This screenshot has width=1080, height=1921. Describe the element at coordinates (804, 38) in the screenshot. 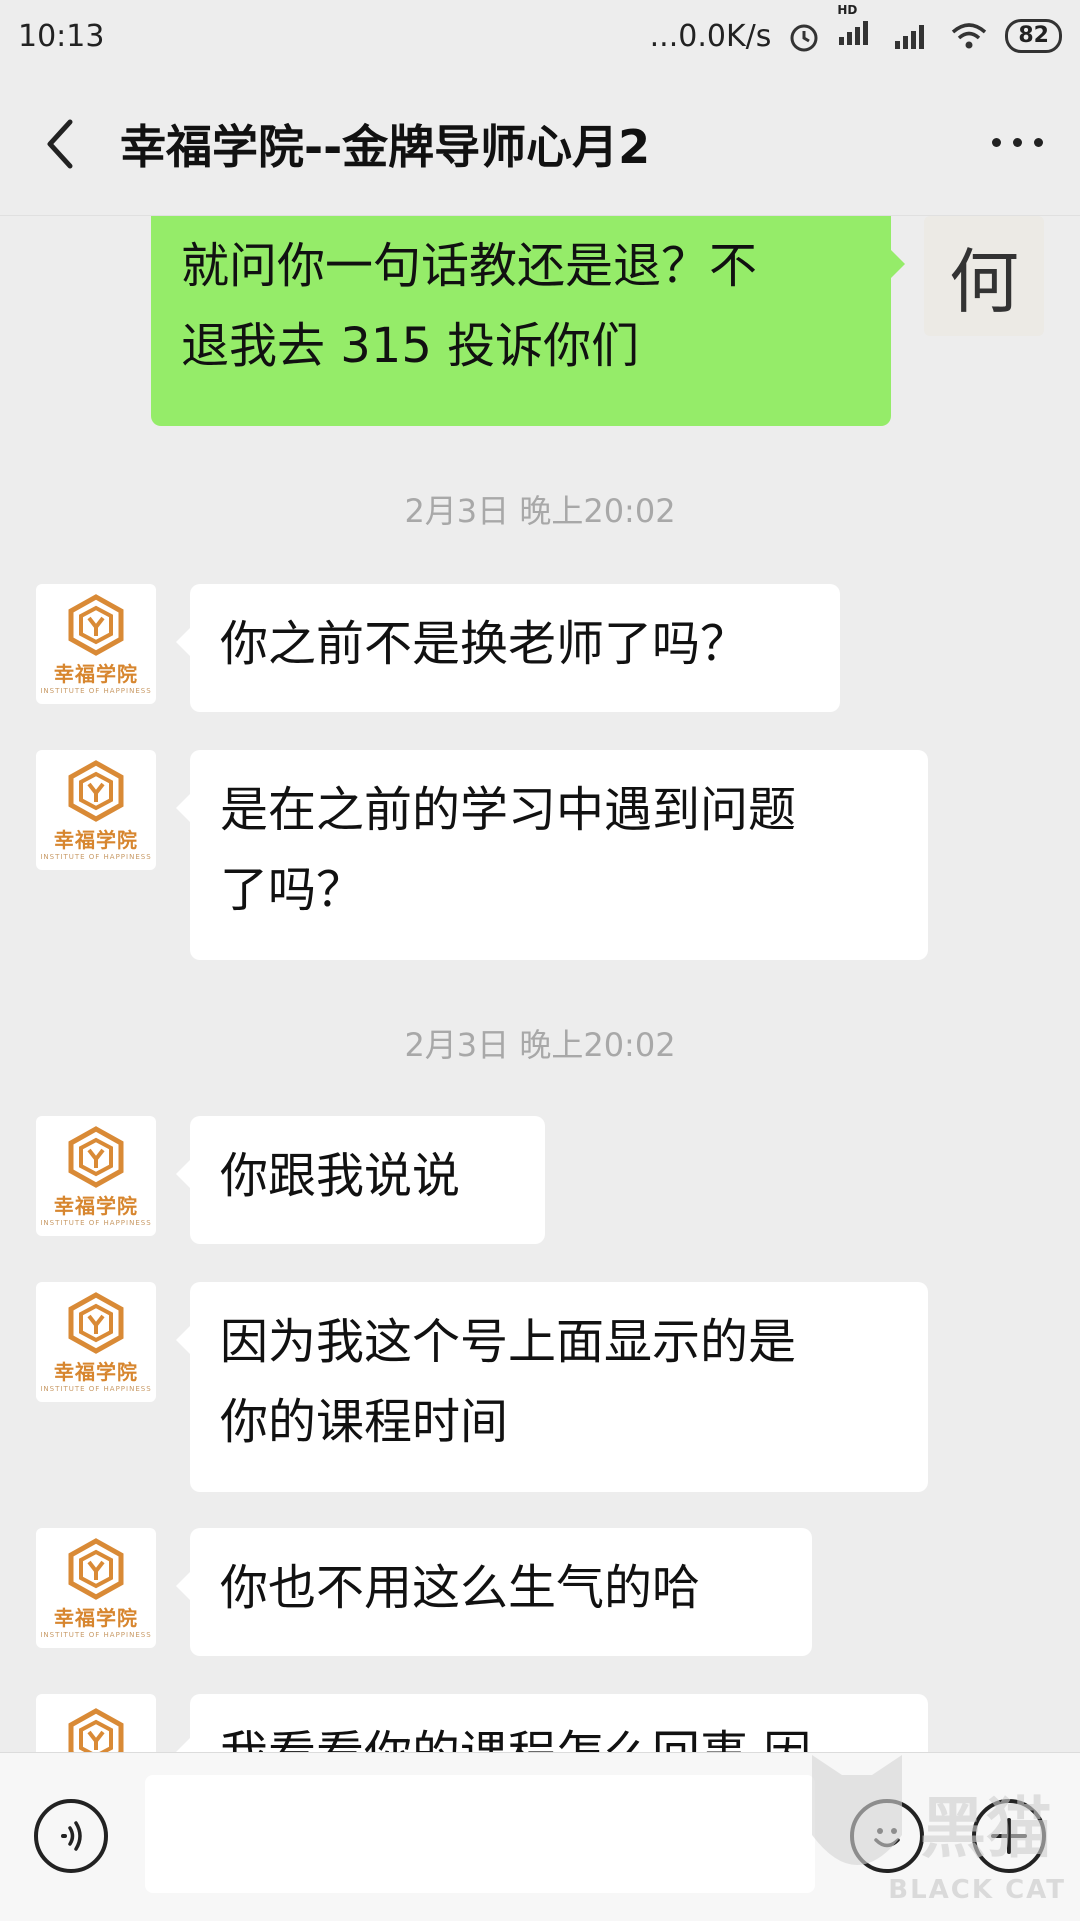

I see `alarm-icon` at that location.